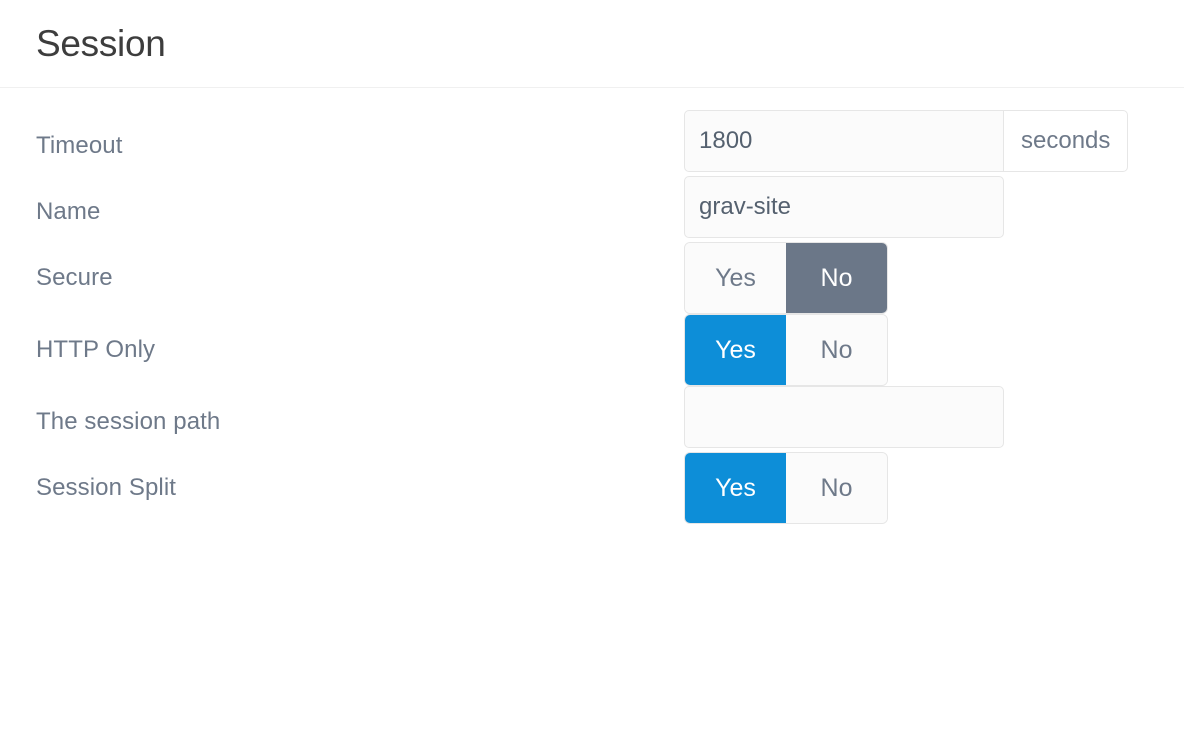  What do you see at coordinates (836, 488) in the screenshot?
I see `session-split-toggle-no: No` at bounding box center [836, 488].